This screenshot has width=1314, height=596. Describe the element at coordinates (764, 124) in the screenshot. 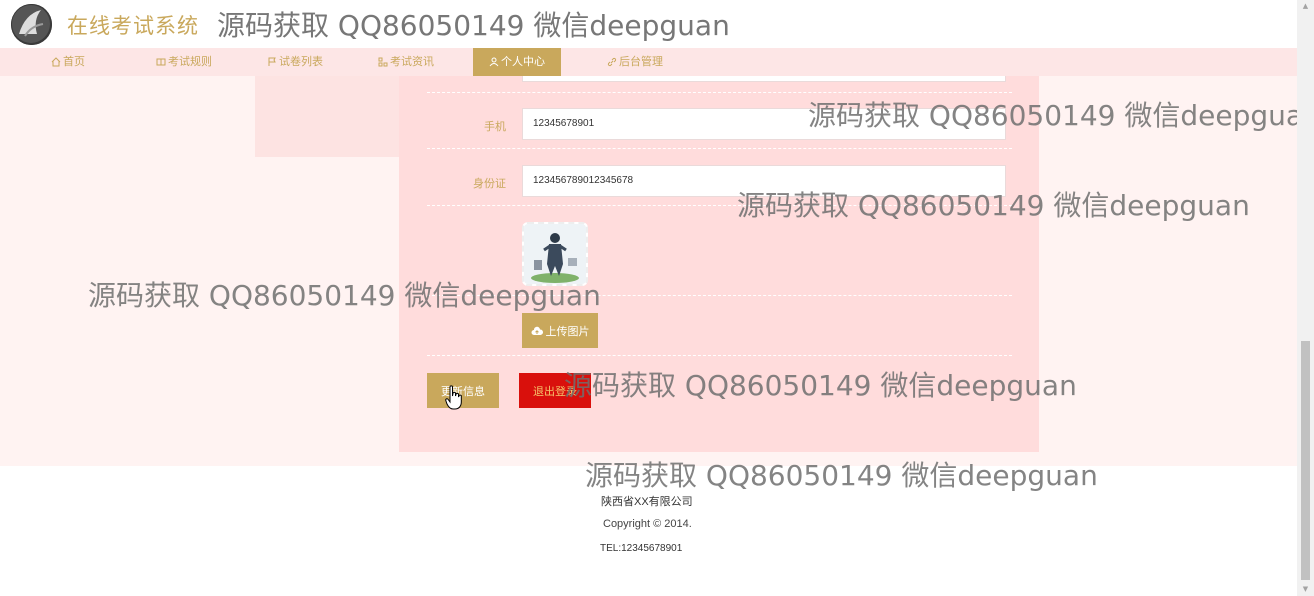

I see `phone-input: 12345678901` at that location.